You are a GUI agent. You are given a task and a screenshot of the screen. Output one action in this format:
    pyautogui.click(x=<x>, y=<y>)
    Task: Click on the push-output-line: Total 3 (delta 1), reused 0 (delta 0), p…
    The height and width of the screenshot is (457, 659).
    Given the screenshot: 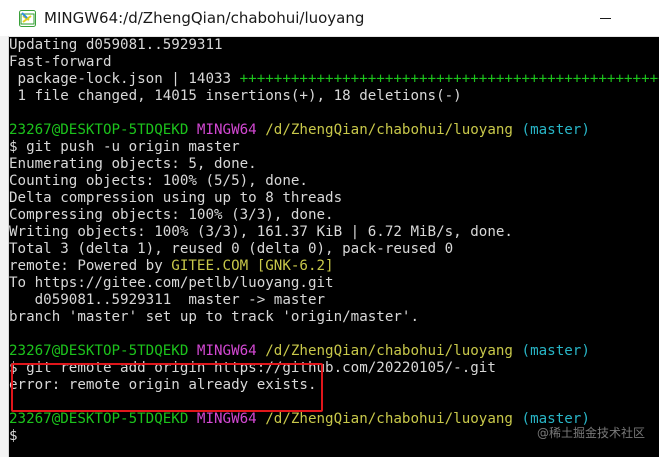 What is the action you would take?
    pyautogui.click(x=231, y=249)
    